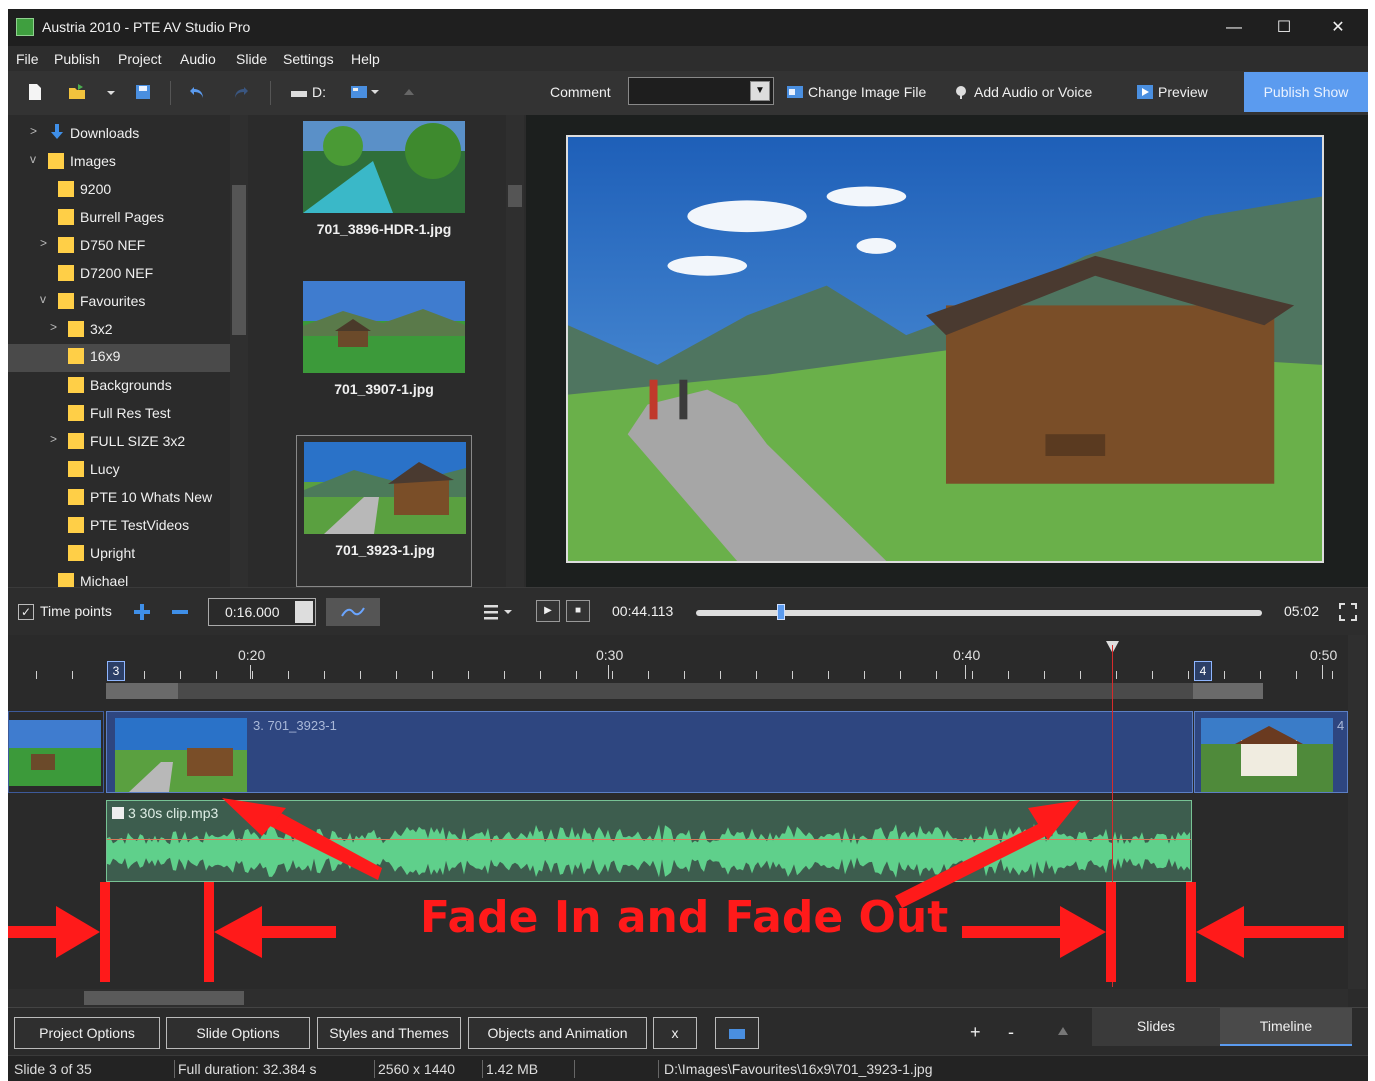 Image resolution: width=1375 pixels, height=1081 pixels. What do you see at coordinates (1271, 752) in the screenshot?
I see `slide-block-next: 4` at bounding box center [1271, 752].